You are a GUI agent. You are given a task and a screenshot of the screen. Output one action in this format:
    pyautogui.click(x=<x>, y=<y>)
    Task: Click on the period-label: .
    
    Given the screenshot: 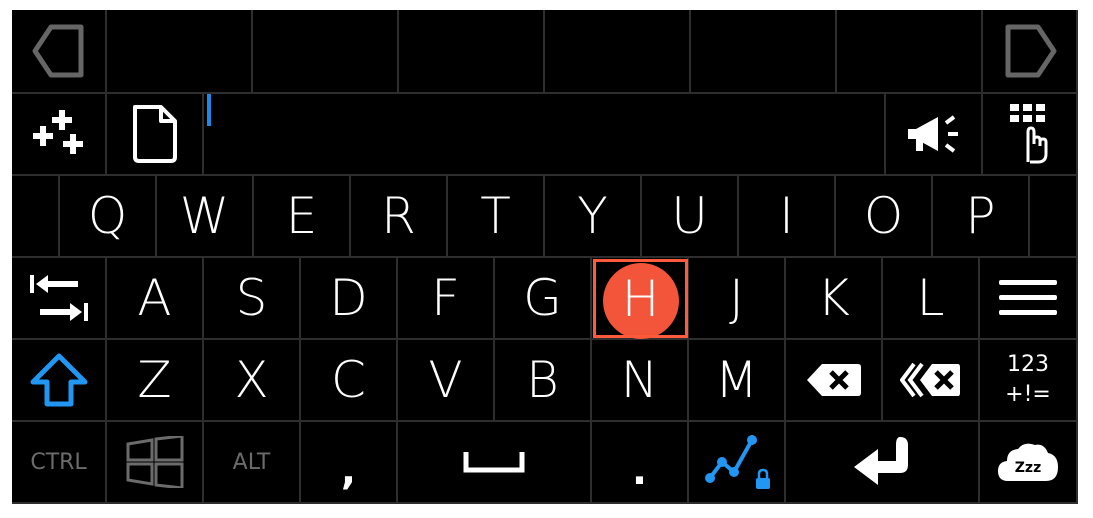 What is the action you would take?
    pyautogui.click(x=639, y=471)
    